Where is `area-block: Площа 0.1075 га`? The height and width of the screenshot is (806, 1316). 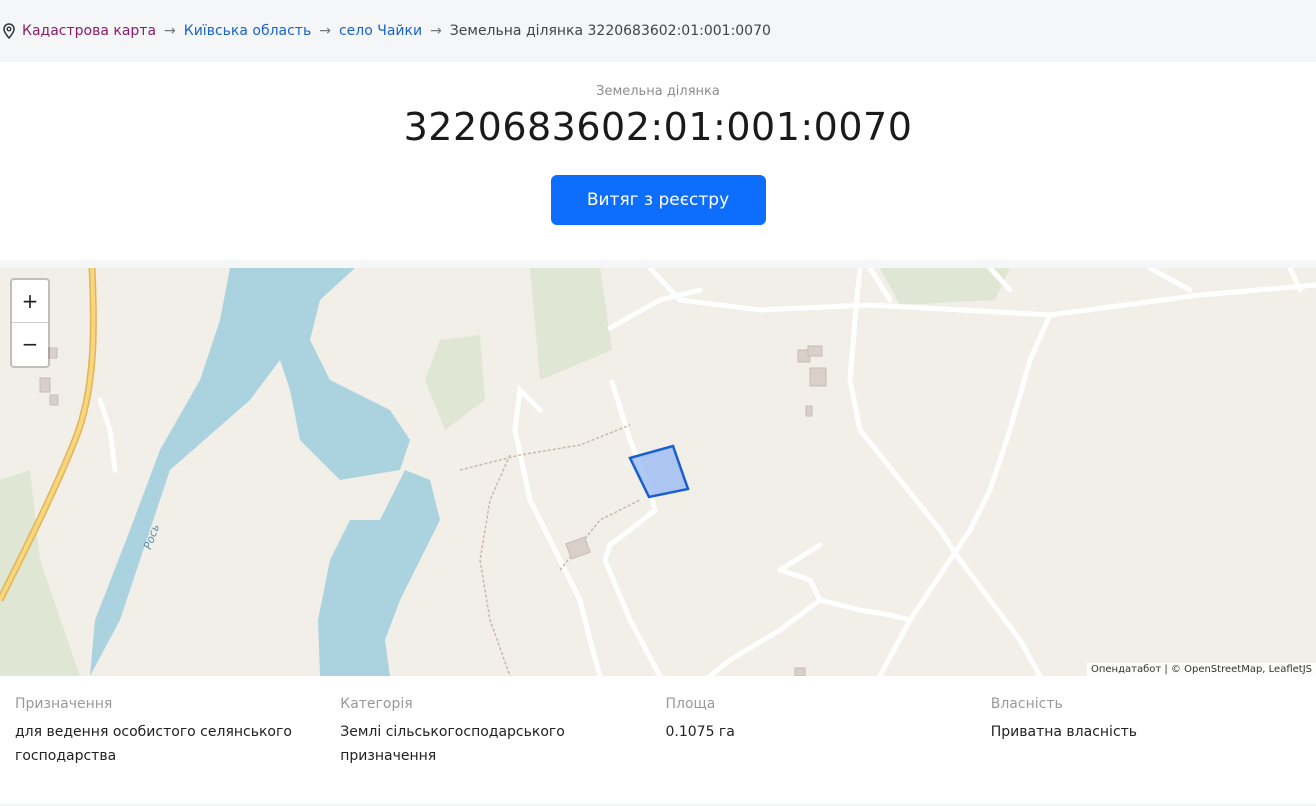 area-block: Площа 0.1075 га is located at coordinates (828, 750).